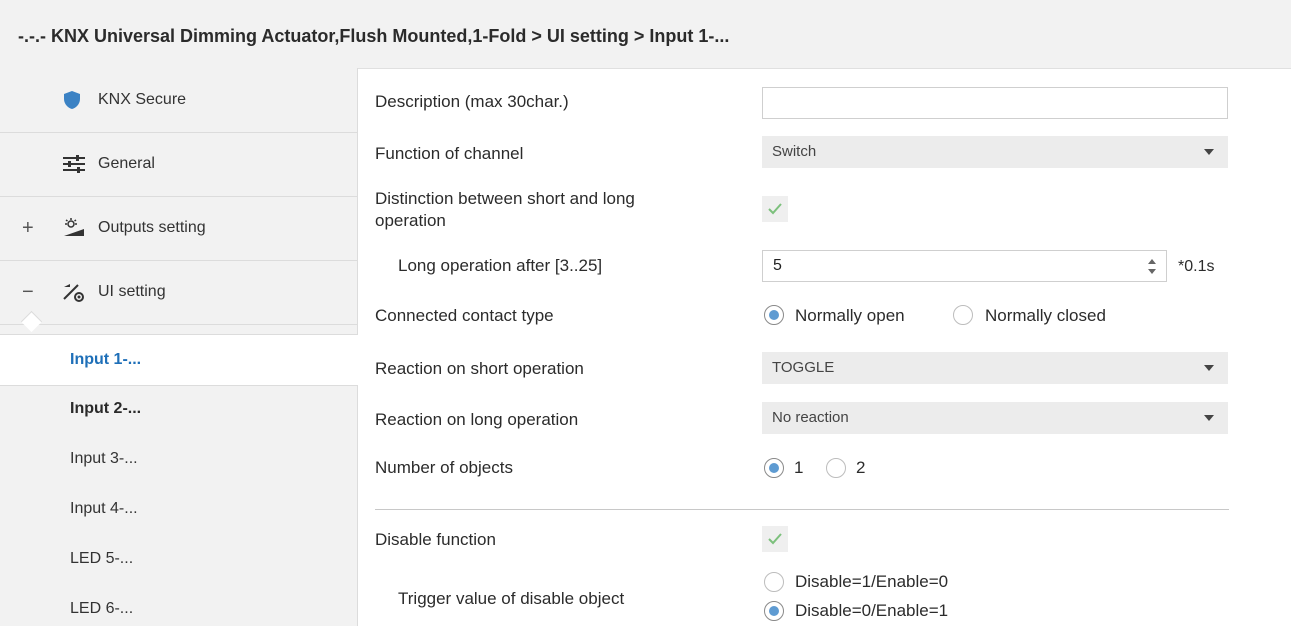 The height and width of the screenshot is (634, 1291). Describe the element at coordinates (28, 228) in the screenshot. I see `expand-icon: +` at that location.